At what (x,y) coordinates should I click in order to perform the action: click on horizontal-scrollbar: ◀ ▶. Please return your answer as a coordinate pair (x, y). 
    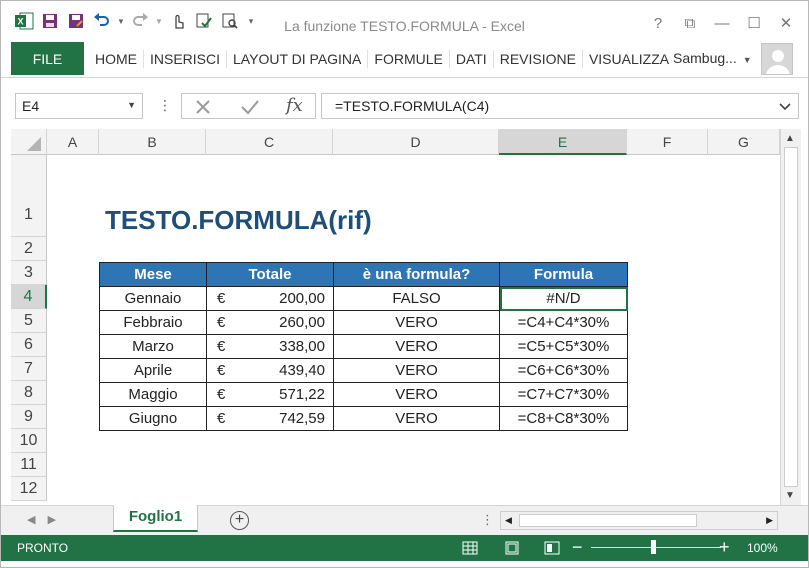
    Looking at the image, I should click on (639, 520).